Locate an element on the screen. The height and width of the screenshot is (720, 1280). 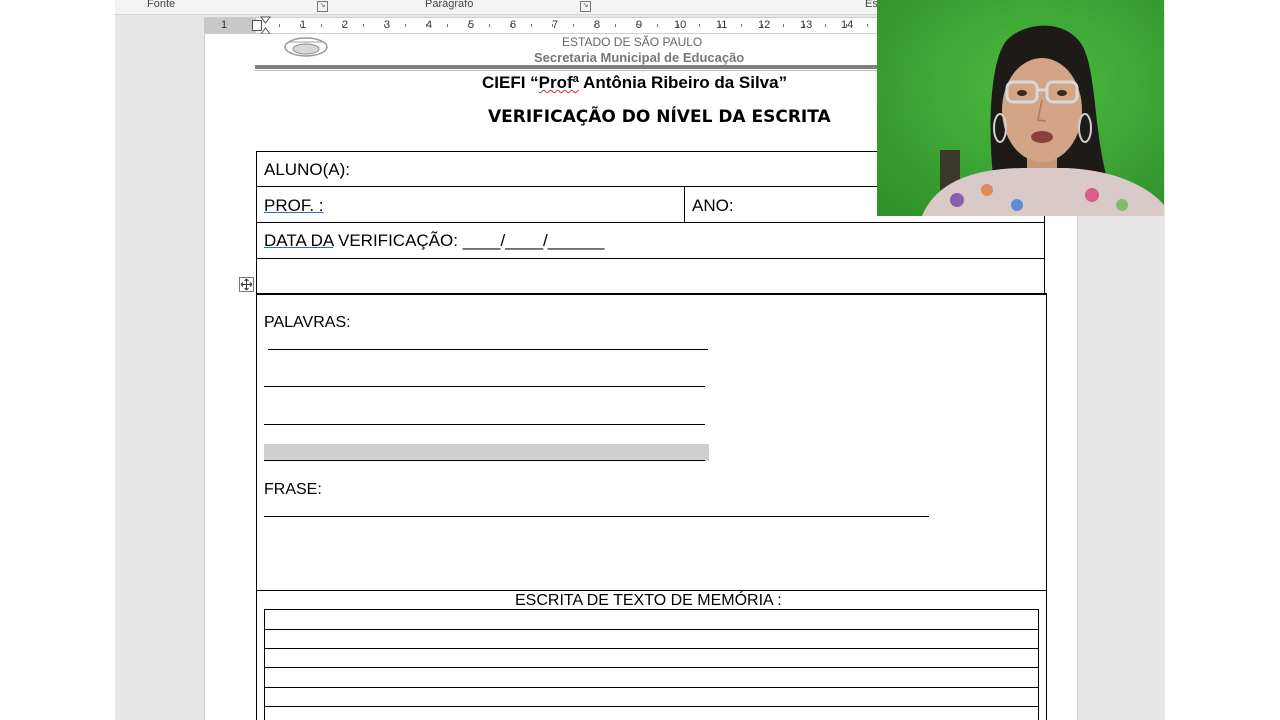
memoria-label: ESCRITA DE TEXTO DE MEMÓRIA : is located at coordinates (648, 600).